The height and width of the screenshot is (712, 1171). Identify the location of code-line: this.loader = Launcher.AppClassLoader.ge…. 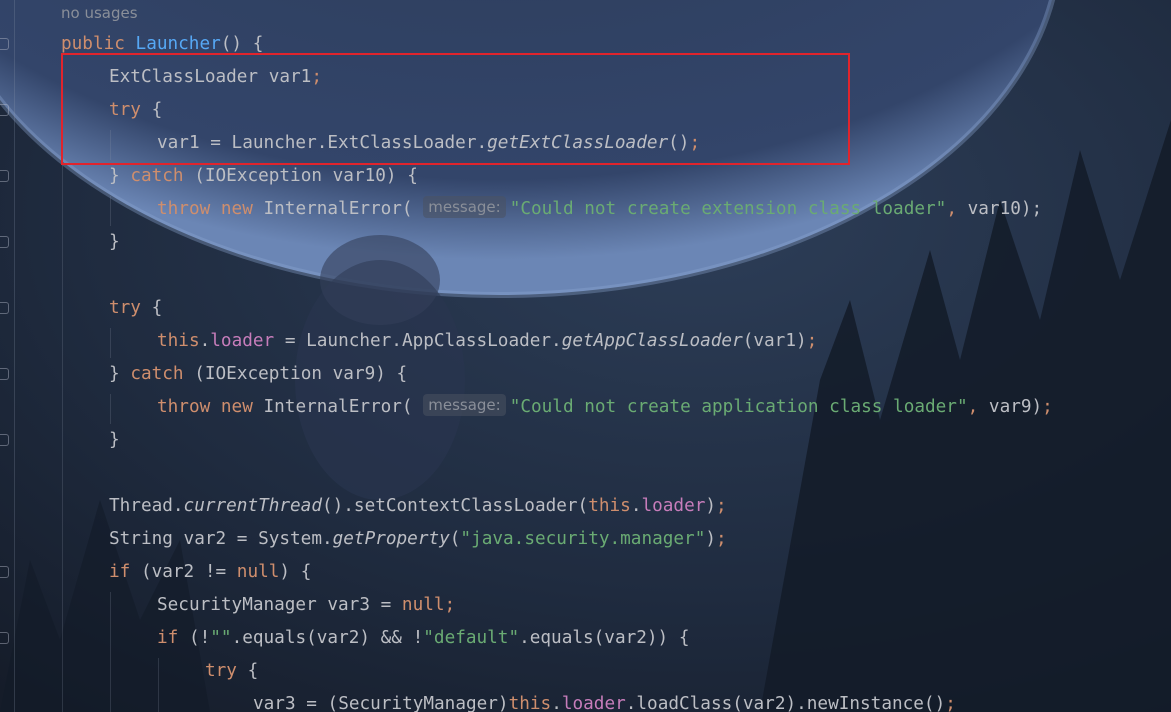
(487, 341).